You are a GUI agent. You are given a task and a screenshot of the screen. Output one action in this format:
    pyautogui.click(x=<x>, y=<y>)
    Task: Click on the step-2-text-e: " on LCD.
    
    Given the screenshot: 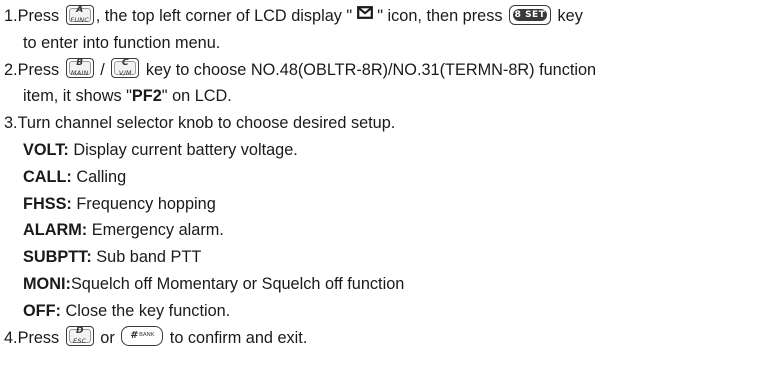 What is the action you would take?
    pyautogui.click(x=196, y=96)
    